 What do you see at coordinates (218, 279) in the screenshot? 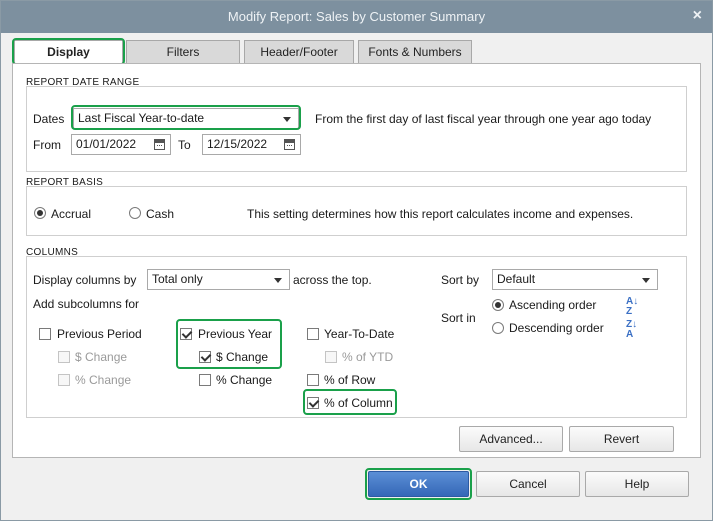
I see `display-columns-dropdown: Total only` at bounding box center [218, 279].